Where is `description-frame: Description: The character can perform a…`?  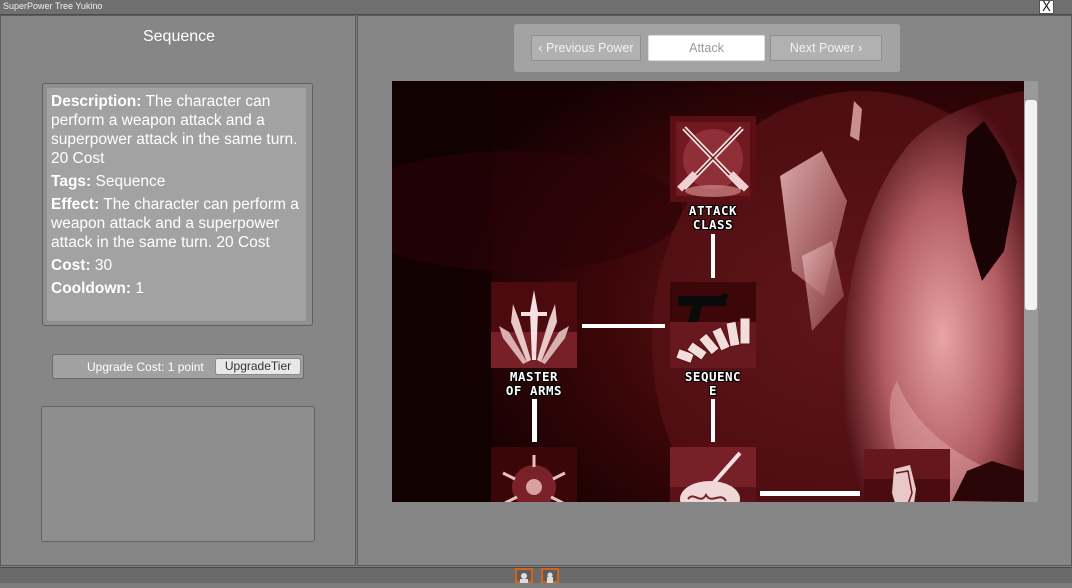 description-frame: Description: The character can perform a… is located at coordinates (177, 204).